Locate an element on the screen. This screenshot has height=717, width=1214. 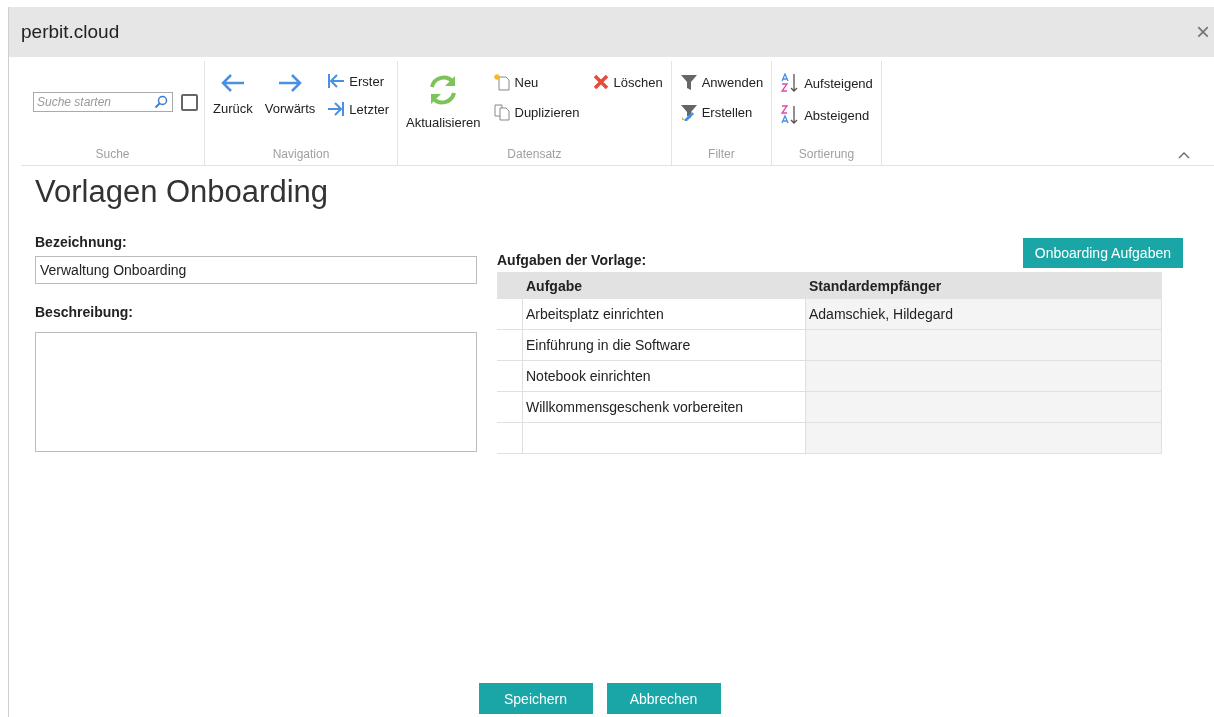
toolbar-button: Erster is located at coordinates (358, 81).